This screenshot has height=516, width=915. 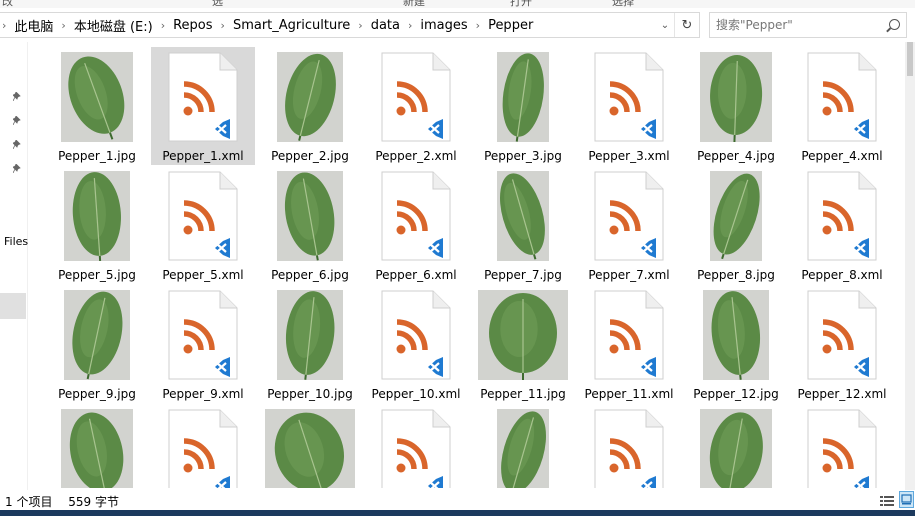 I want to click on file-item-image: Pepper_9.jpg, so click(x=97, y=344).